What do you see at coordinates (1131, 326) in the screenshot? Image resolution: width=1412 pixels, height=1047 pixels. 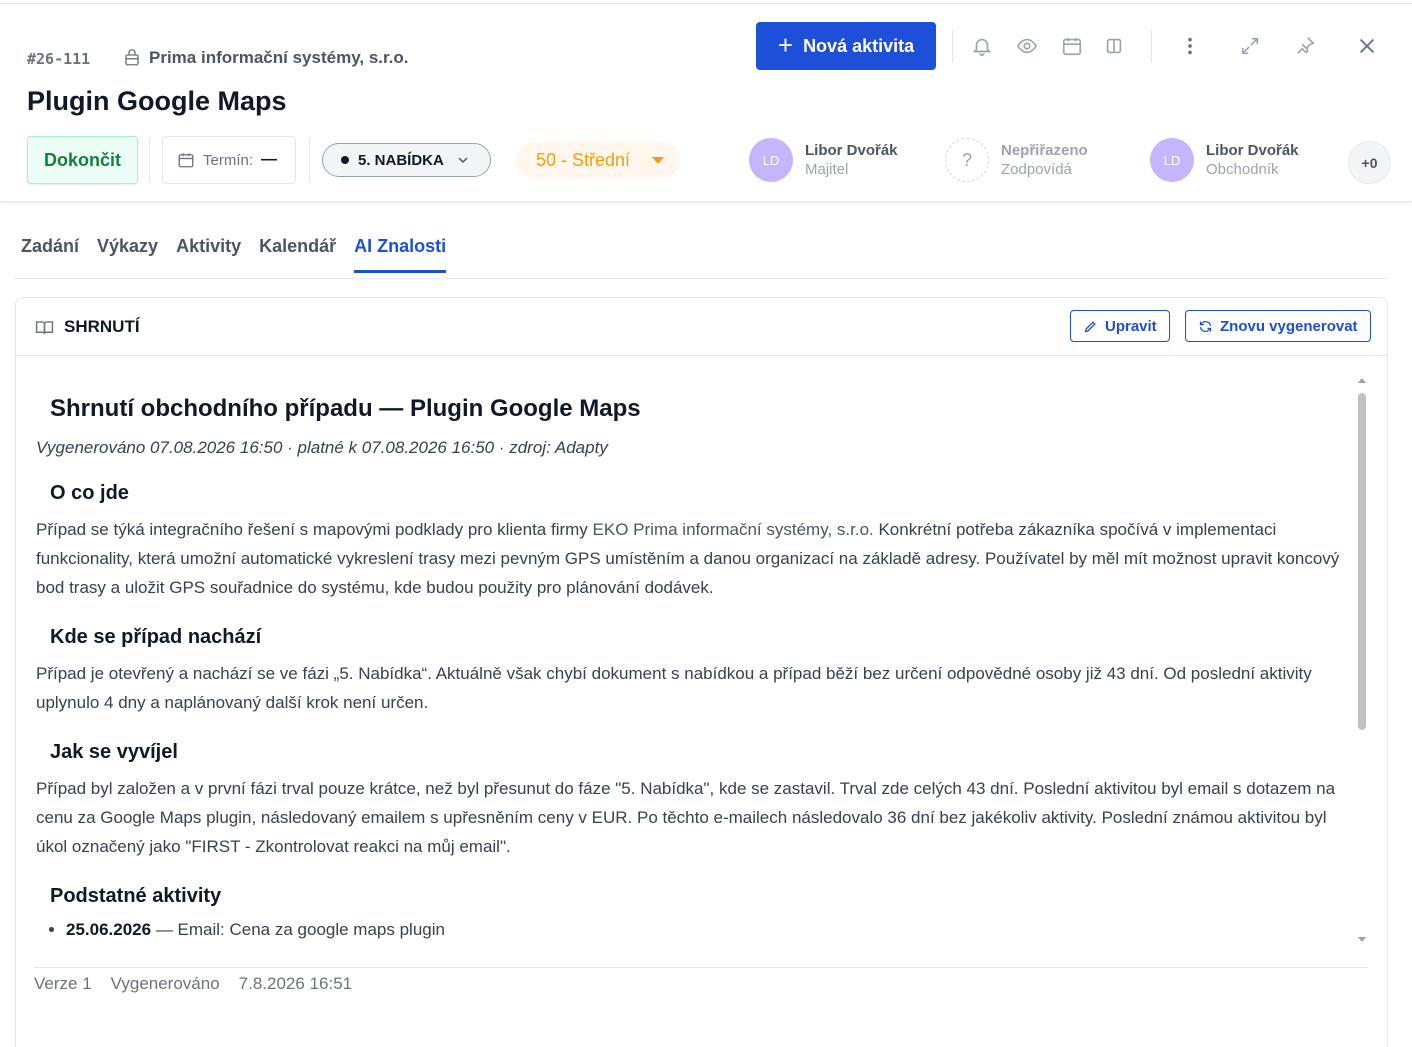 I see `edit-label: Upravit` at bounding box center [1131, 326].